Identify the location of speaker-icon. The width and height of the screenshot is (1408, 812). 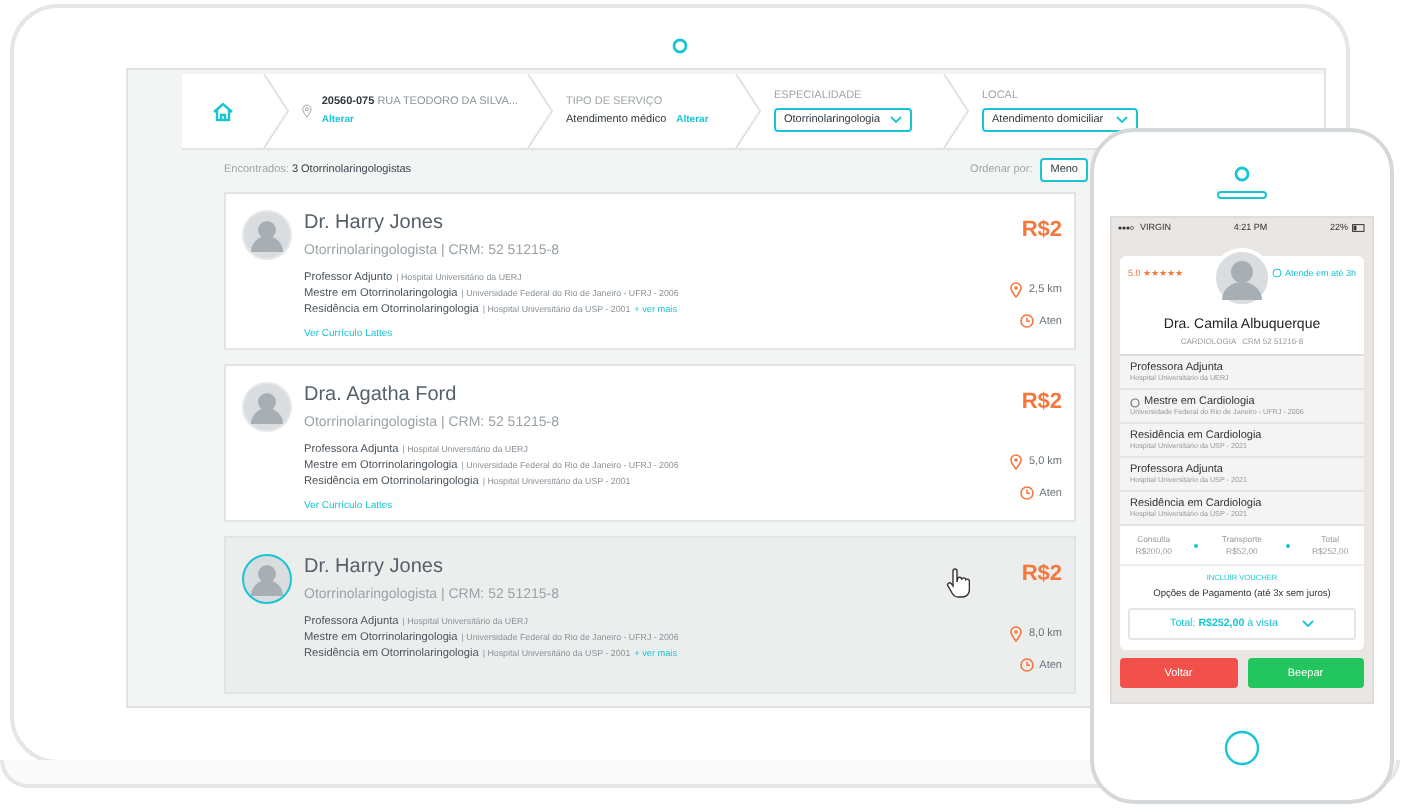
(1242, 195).